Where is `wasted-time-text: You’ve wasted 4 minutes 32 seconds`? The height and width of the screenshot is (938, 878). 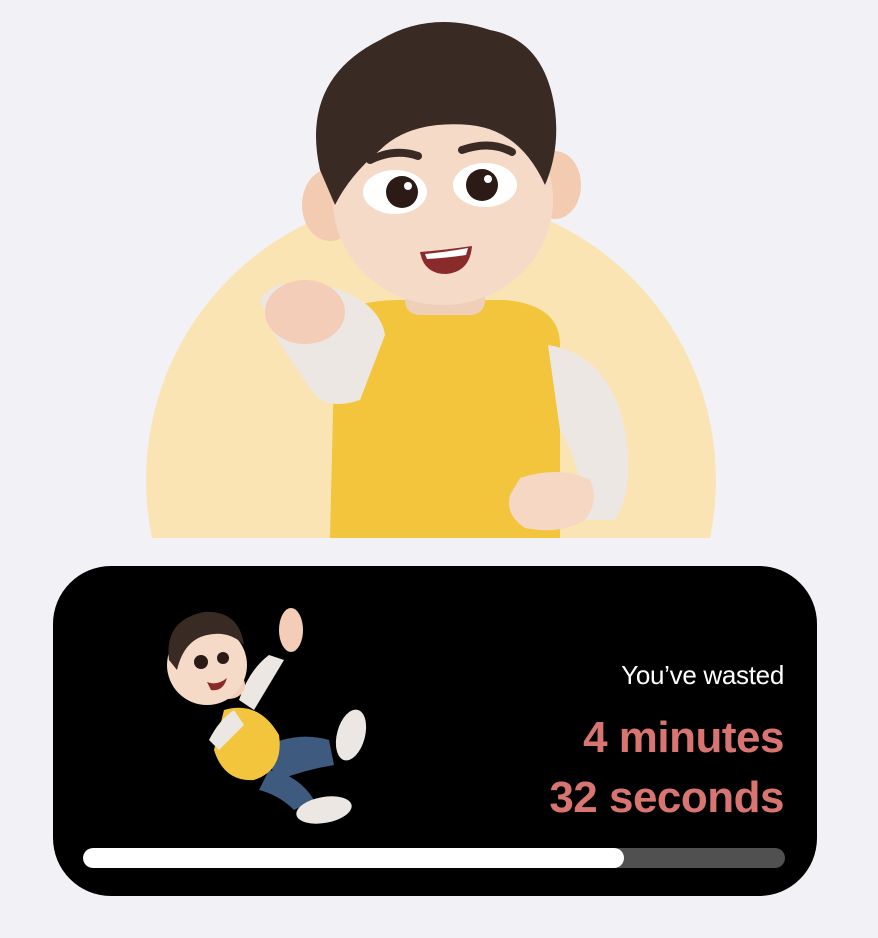
wasted-time-text: You’ve wasted 4 minutes 32 seconds is located at coordinates (604, 743).